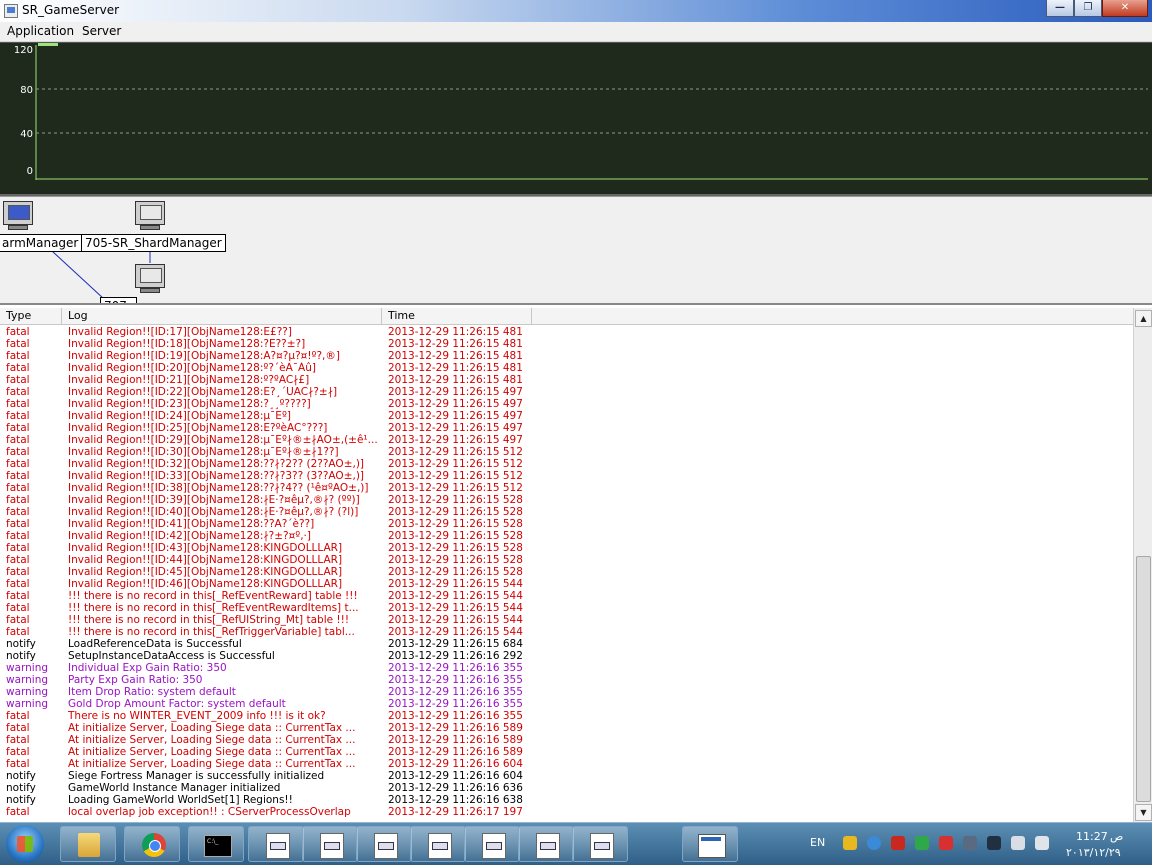 Image resolution: width=1152 pixels, height=865 pixels. Describe the element at coordinates (1088, 8) in the screenshot. I see `maximize-button: ❐` at that location.